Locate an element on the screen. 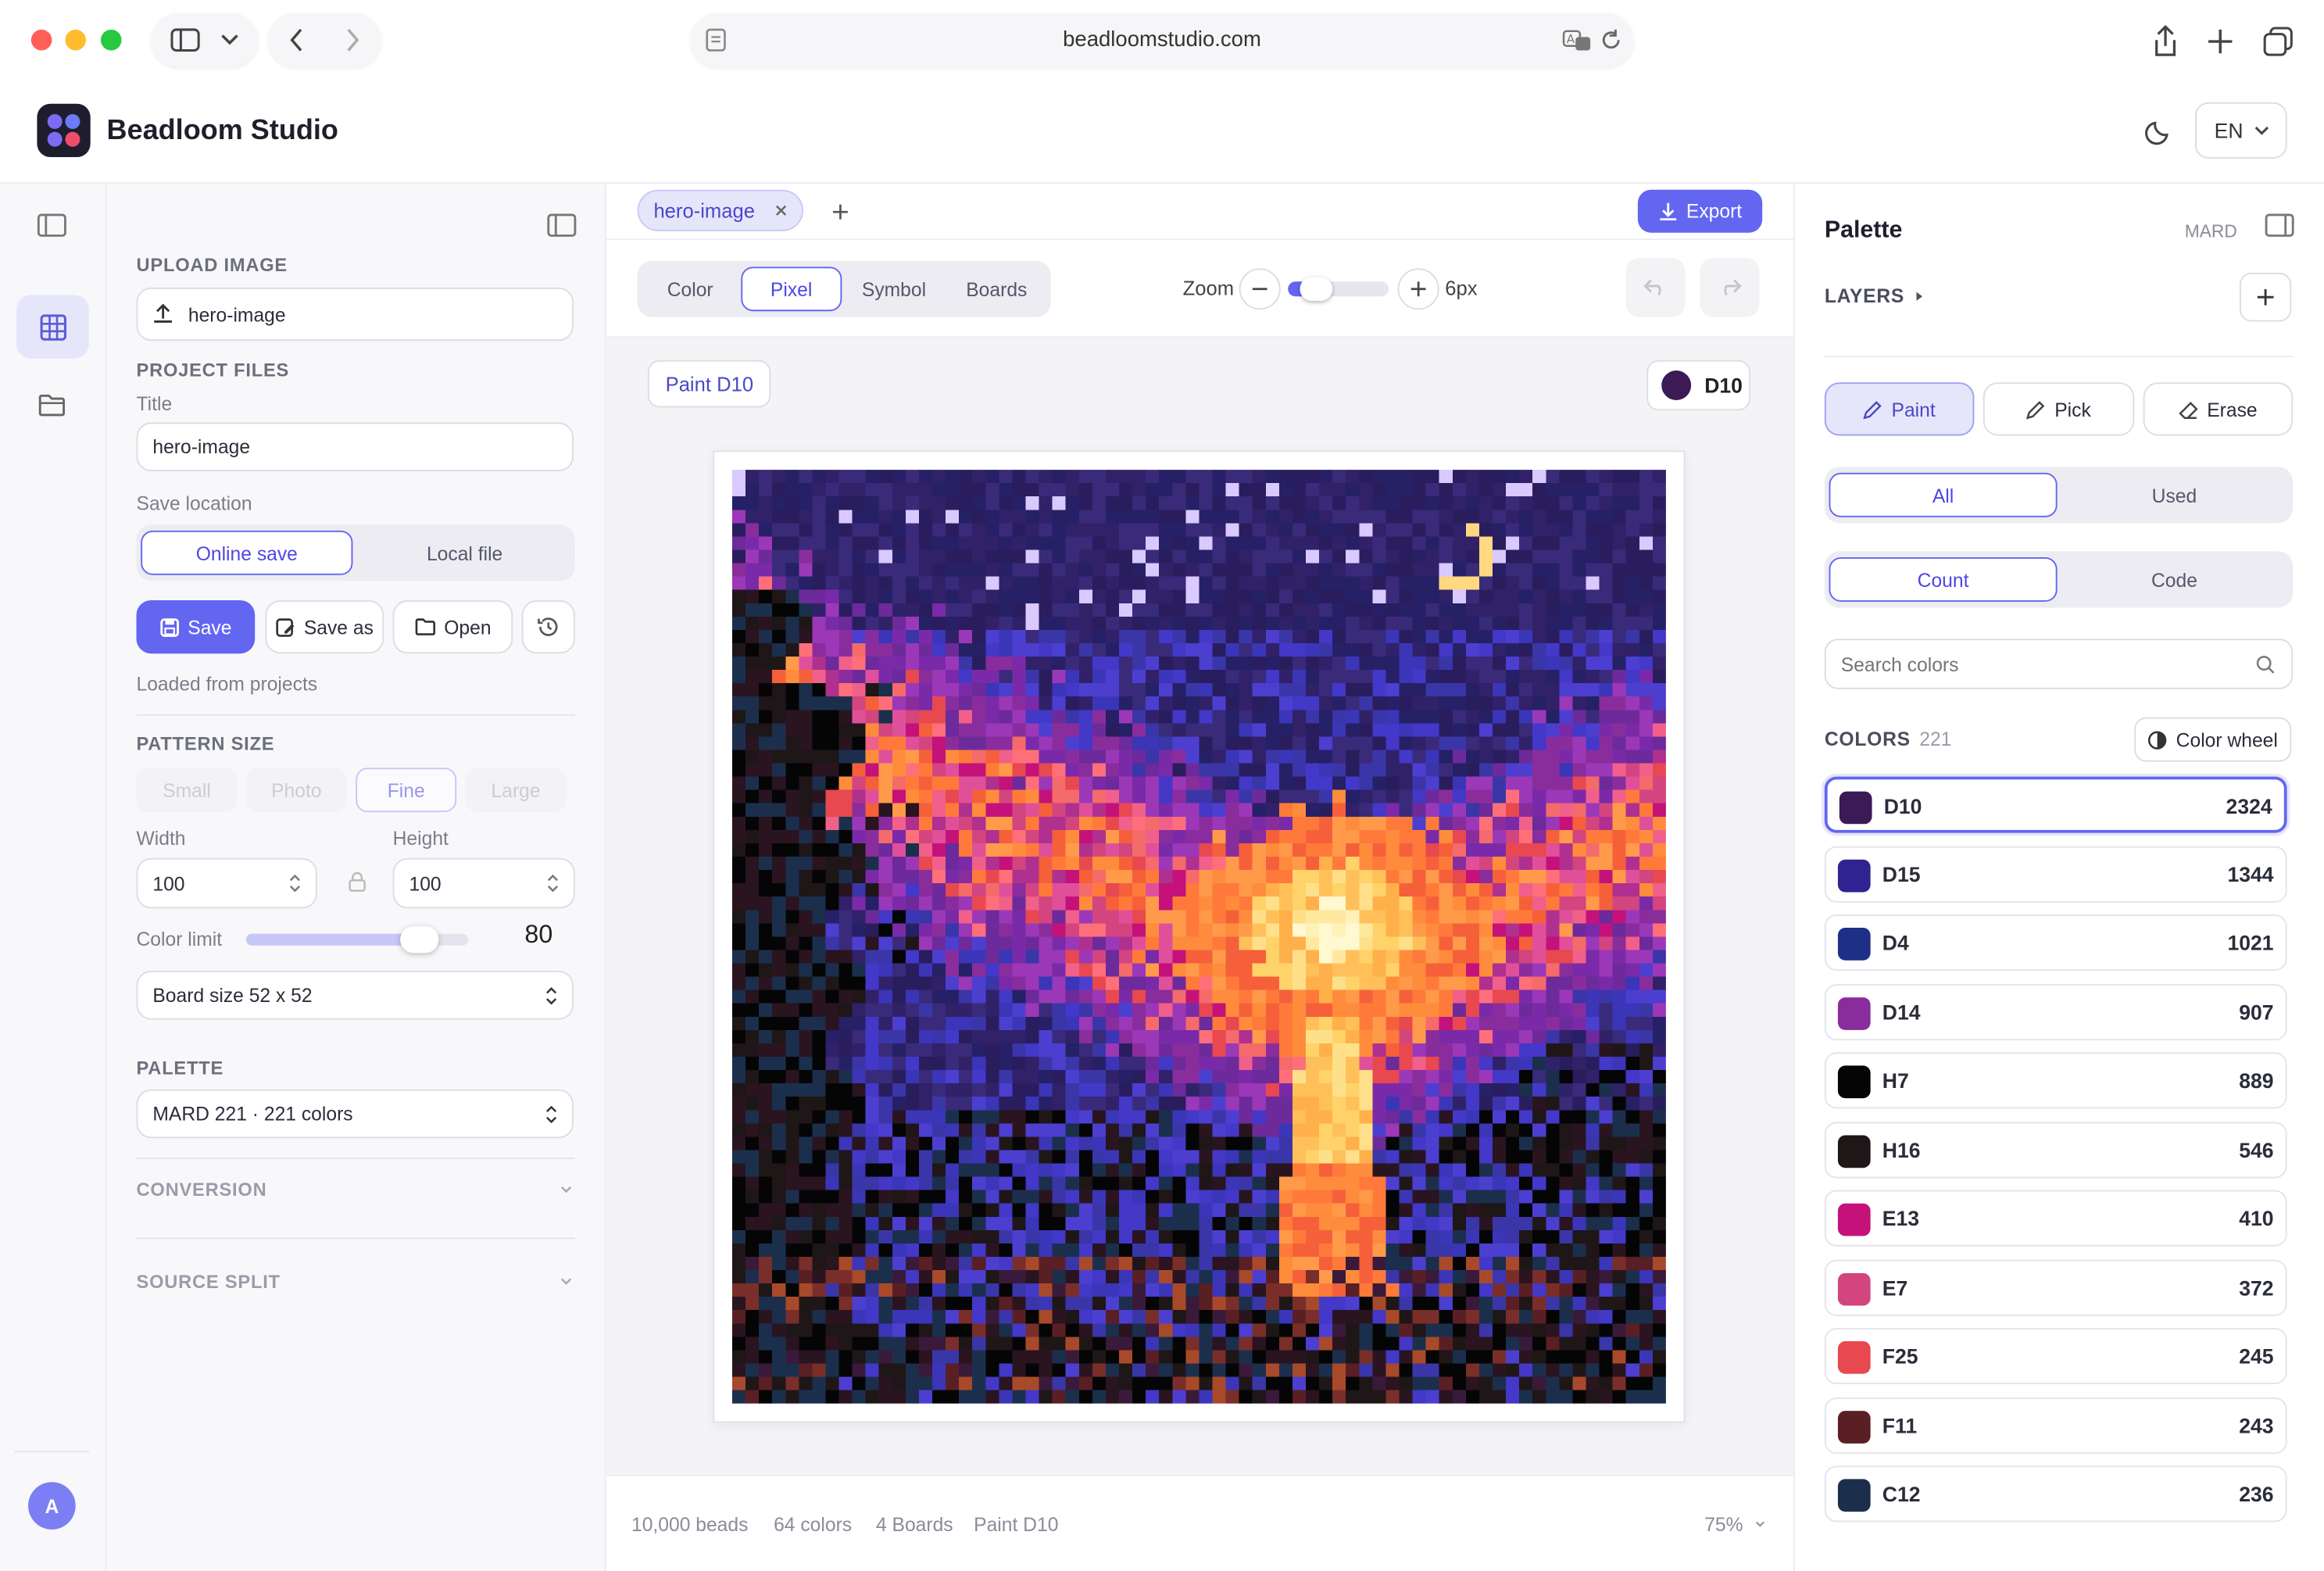 Image resolution: width=2324 pixels, height=1571 pixels. color-row-e7: E7 372 is located at coordinates (2055, 1287).